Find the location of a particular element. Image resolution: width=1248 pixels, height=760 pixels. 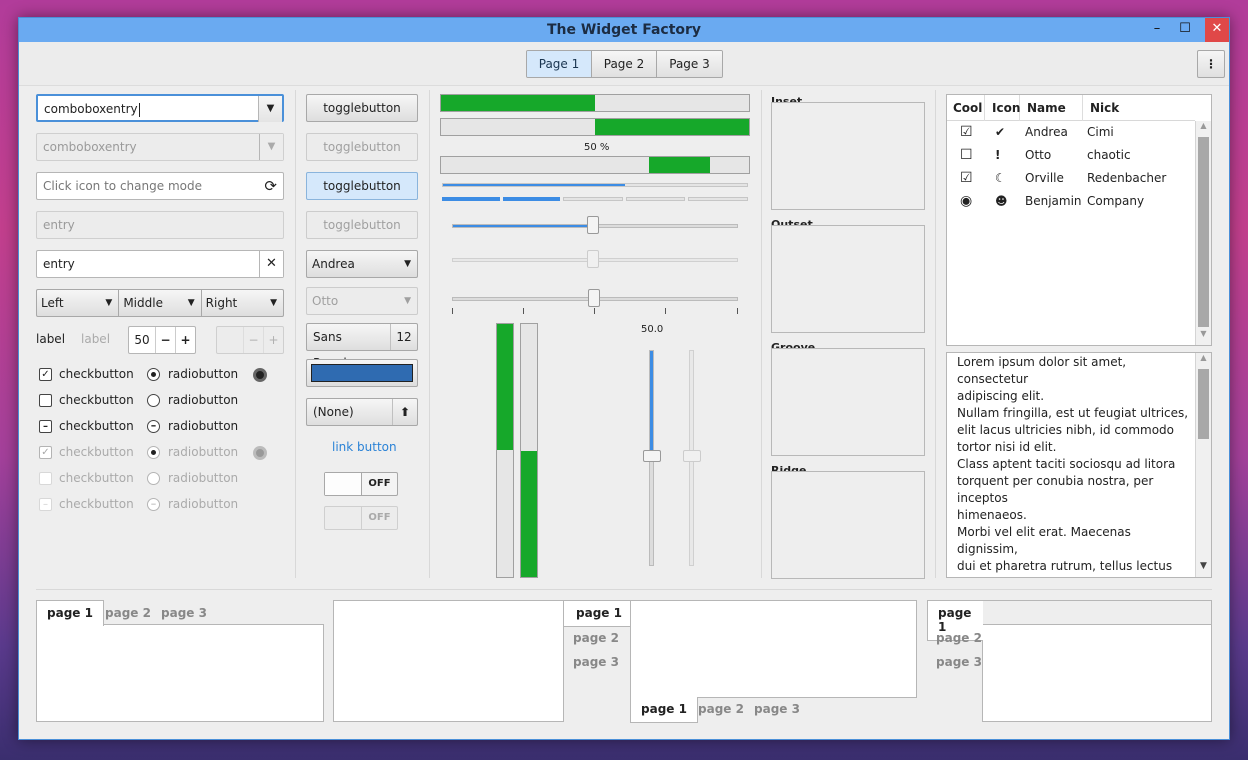

entry-disabled: entry is located at coordinates (160, 225).